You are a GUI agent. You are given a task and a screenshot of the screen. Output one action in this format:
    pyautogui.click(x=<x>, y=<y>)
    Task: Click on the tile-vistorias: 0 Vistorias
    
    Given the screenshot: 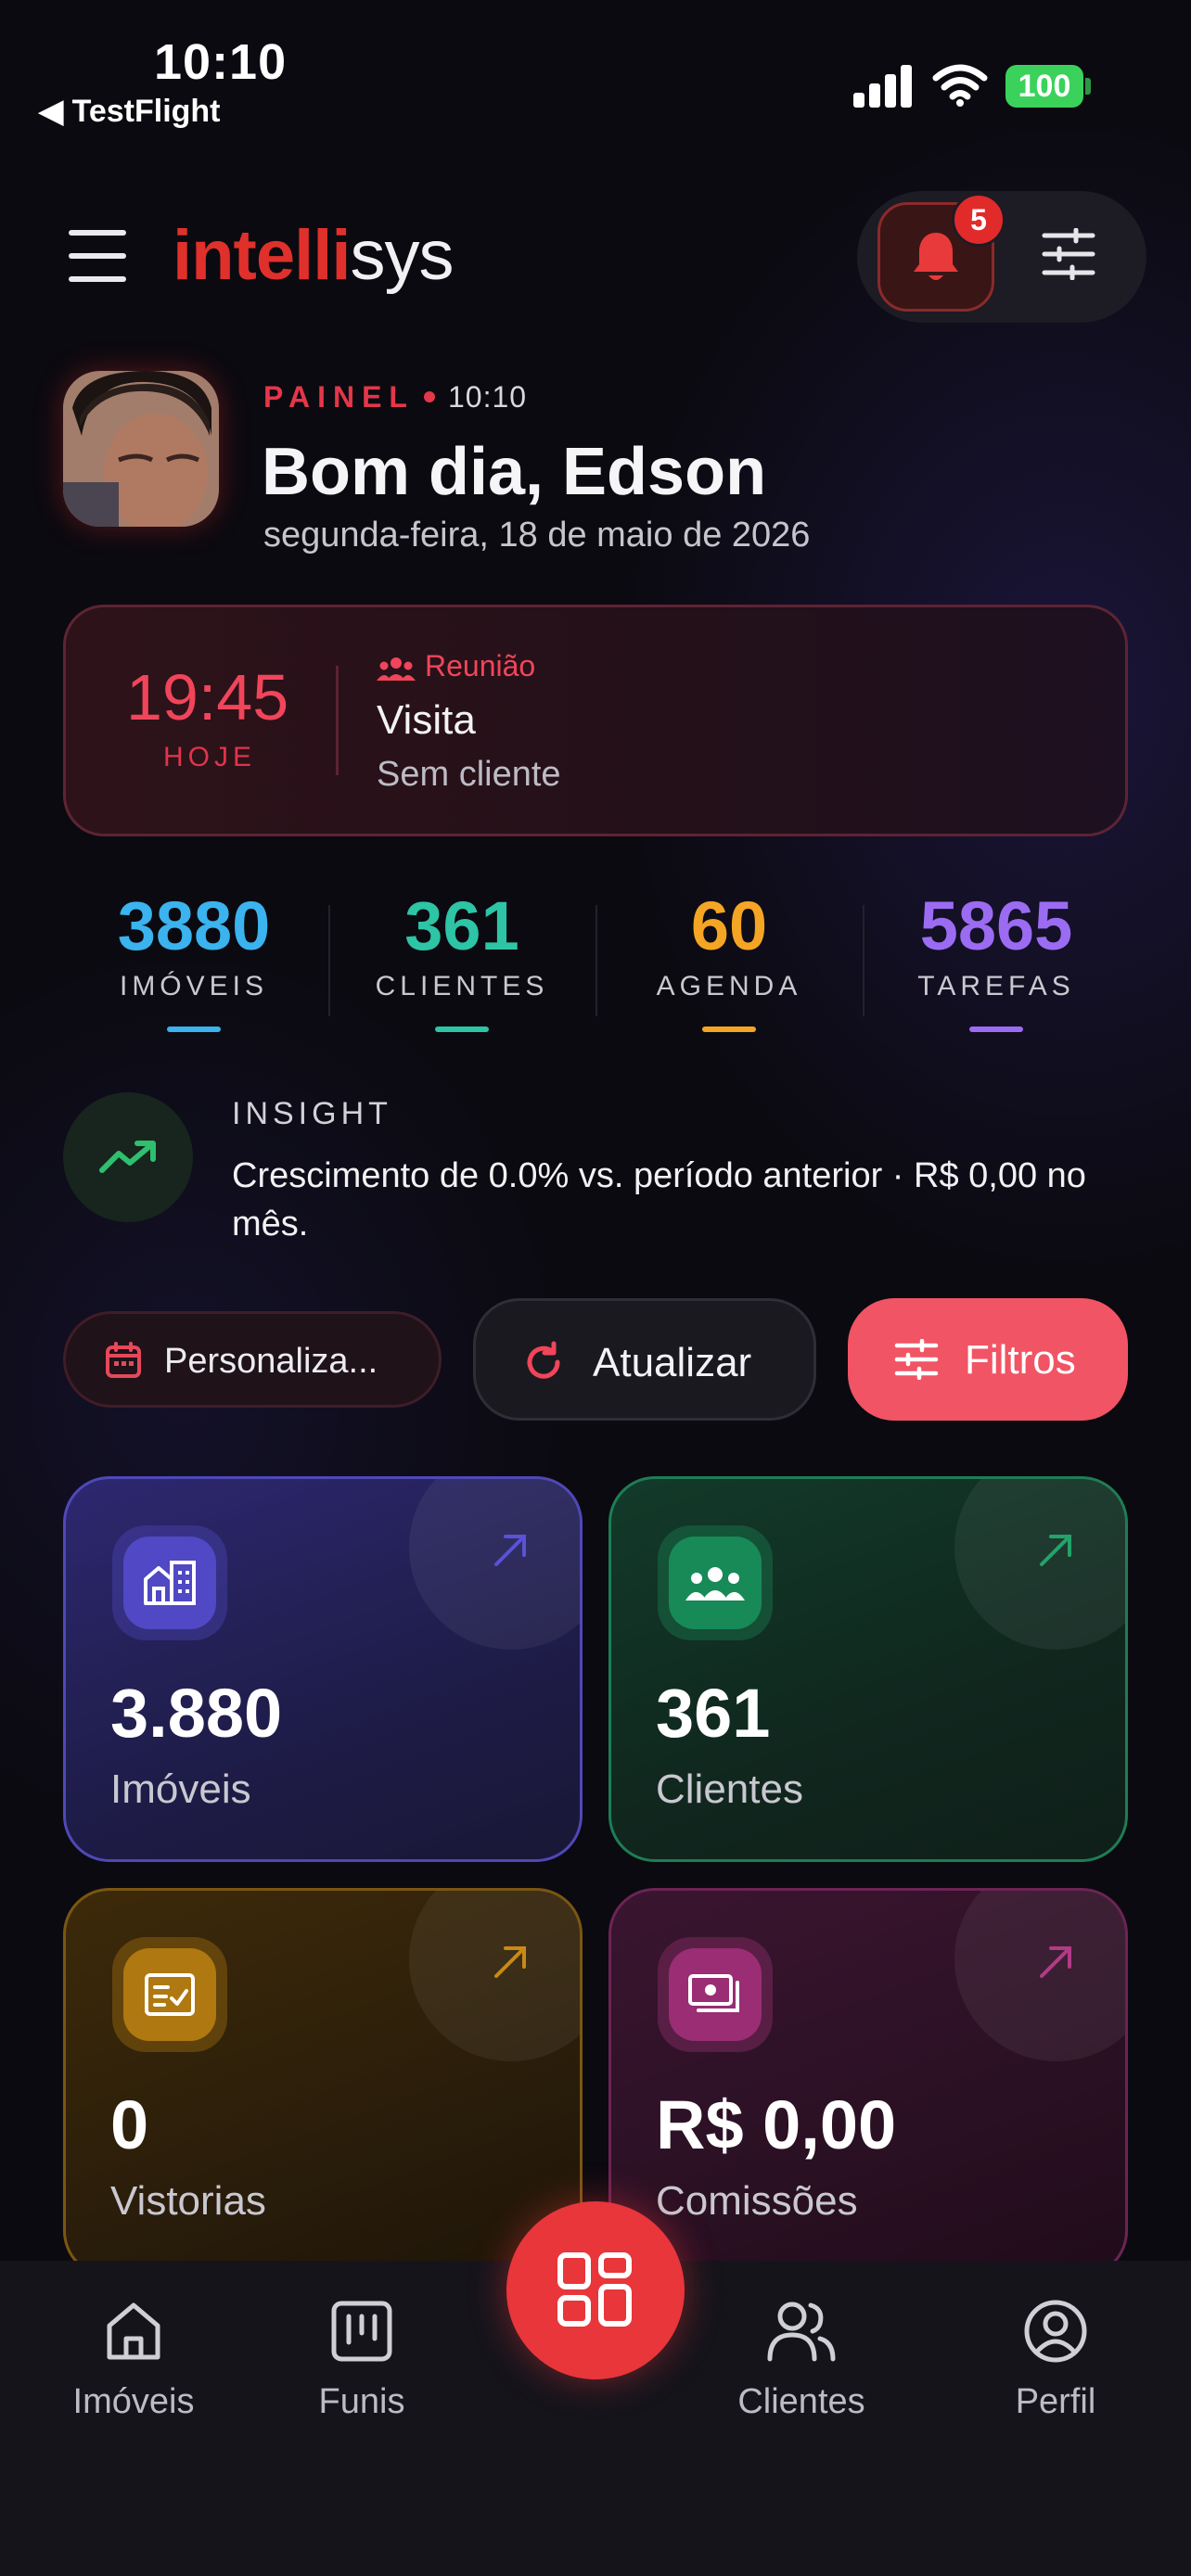 What is the action you would take?
    pyautogui.click(x=323, y=2083)
    